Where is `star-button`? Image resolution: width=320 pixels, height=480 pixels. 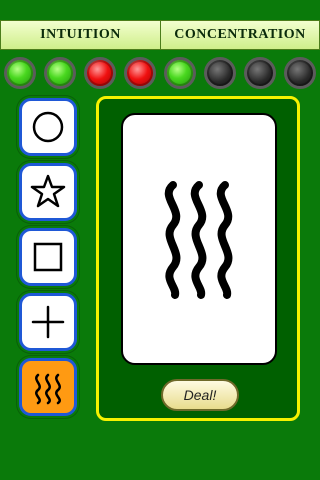 star-button is located at coordinates (48, 192).